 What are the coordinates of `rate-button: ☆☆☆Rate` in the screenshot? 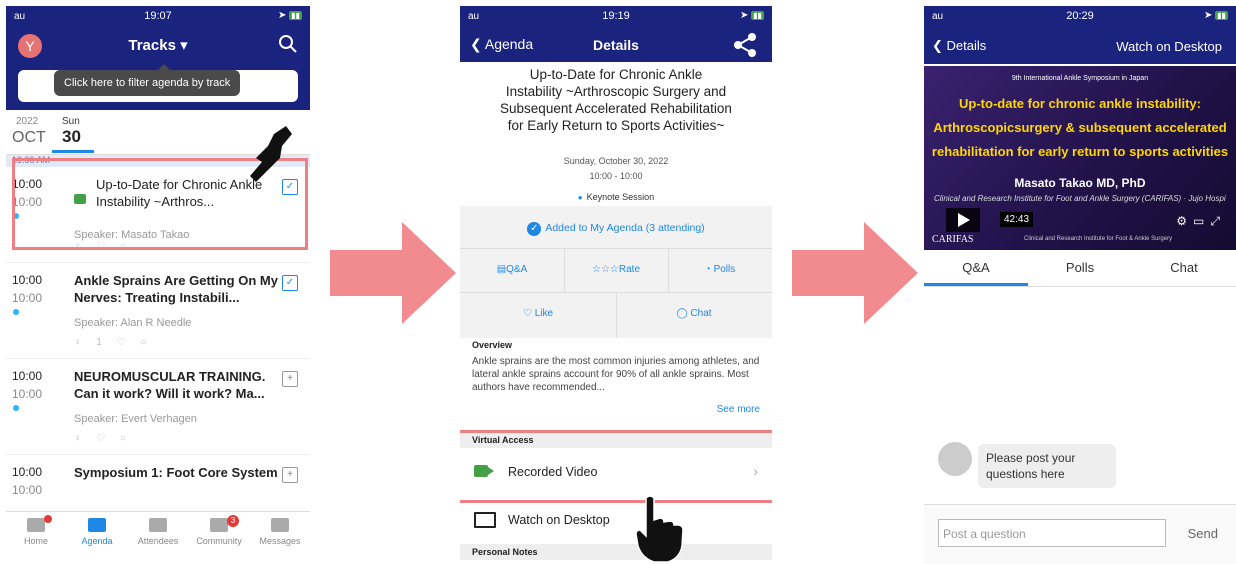 It's located at (616, 269).